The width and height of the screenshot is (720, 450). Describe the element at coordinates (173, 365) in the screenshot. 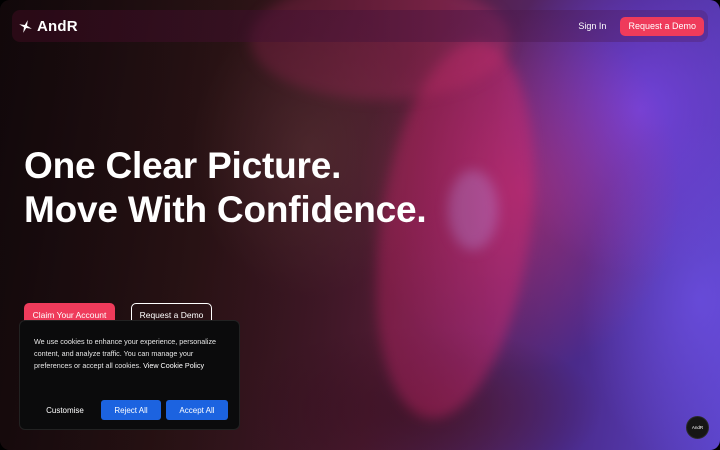

I see `cookie-policy-link: View Cookie Policy` at that location.